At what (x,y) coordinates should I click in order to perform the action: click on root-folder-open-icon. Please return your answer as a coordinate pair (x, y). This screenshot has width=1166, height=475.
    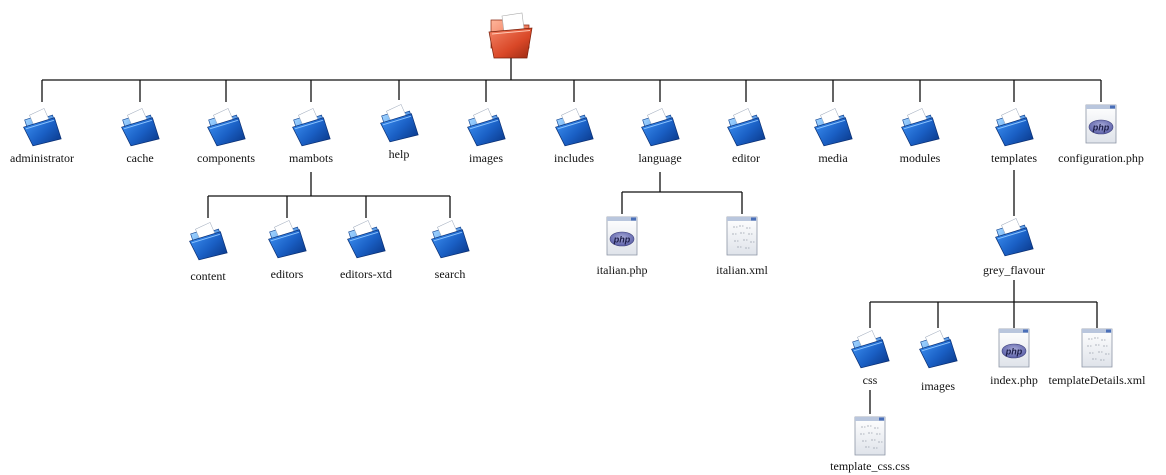
    Looking at the image, I should click on (510, 35).